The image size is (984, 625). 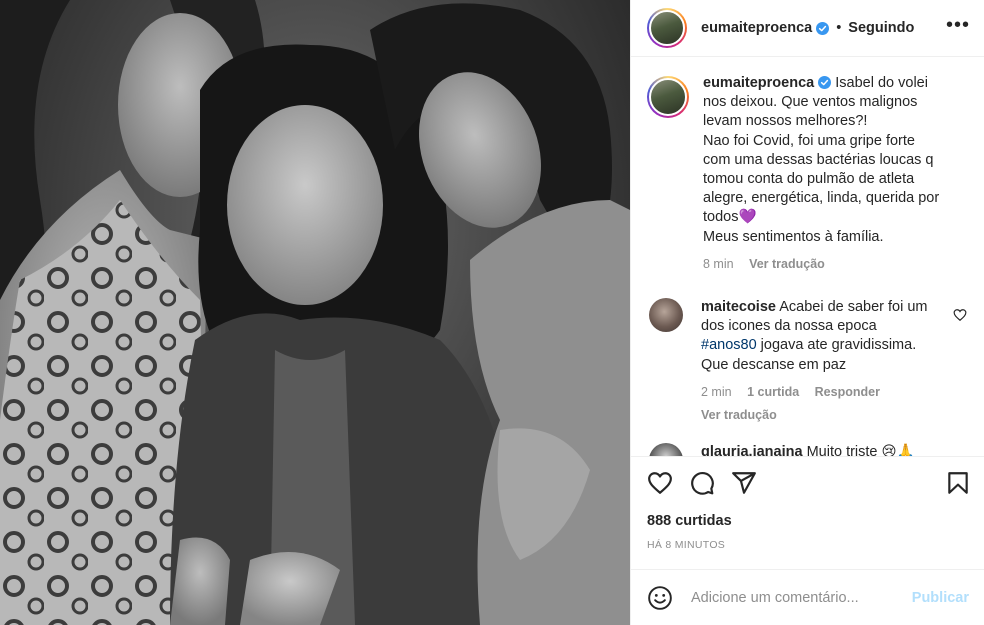 I want to click on caption-meta: 8 min Ver tradução, so click(x=821, y=264).